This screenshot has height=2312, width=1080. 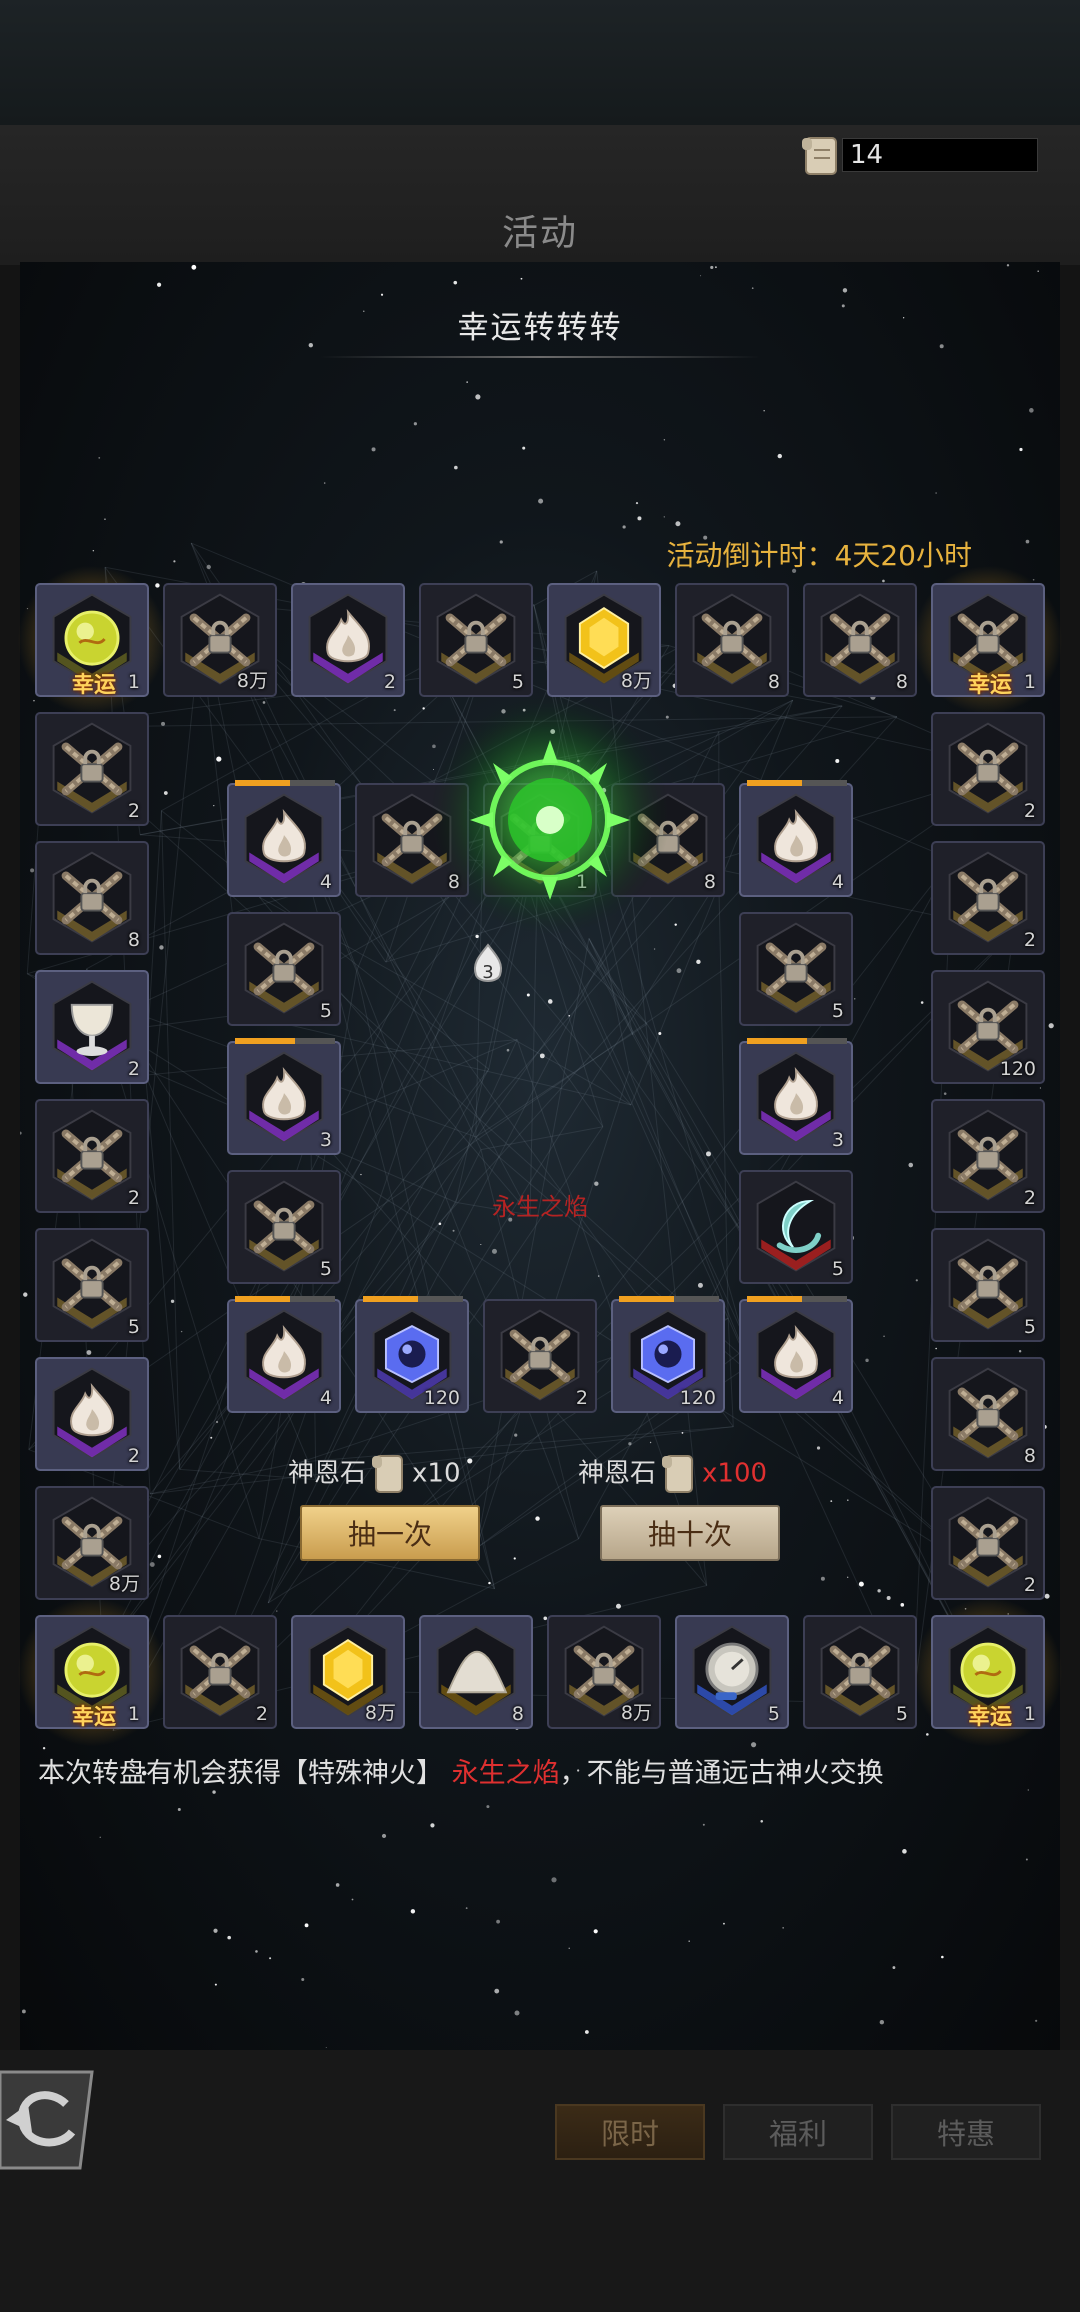 I want to click on reward-tile-outer-bottom-0: 1 幸运, so click(x=92, y=1672).